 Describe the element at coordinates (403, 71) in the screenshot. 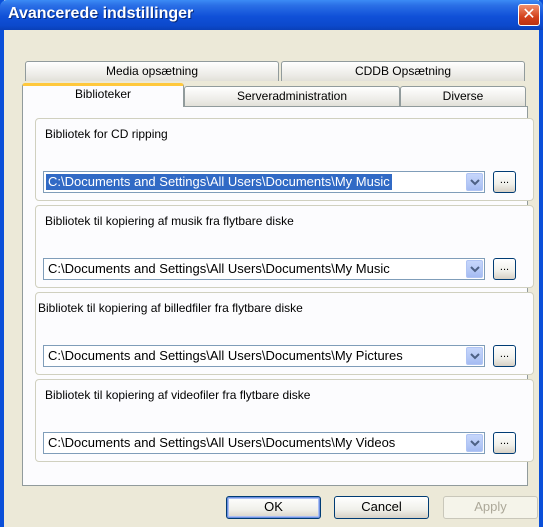

I see `tab-cddb-opsaetning: CDDB Opsætning` at that location.